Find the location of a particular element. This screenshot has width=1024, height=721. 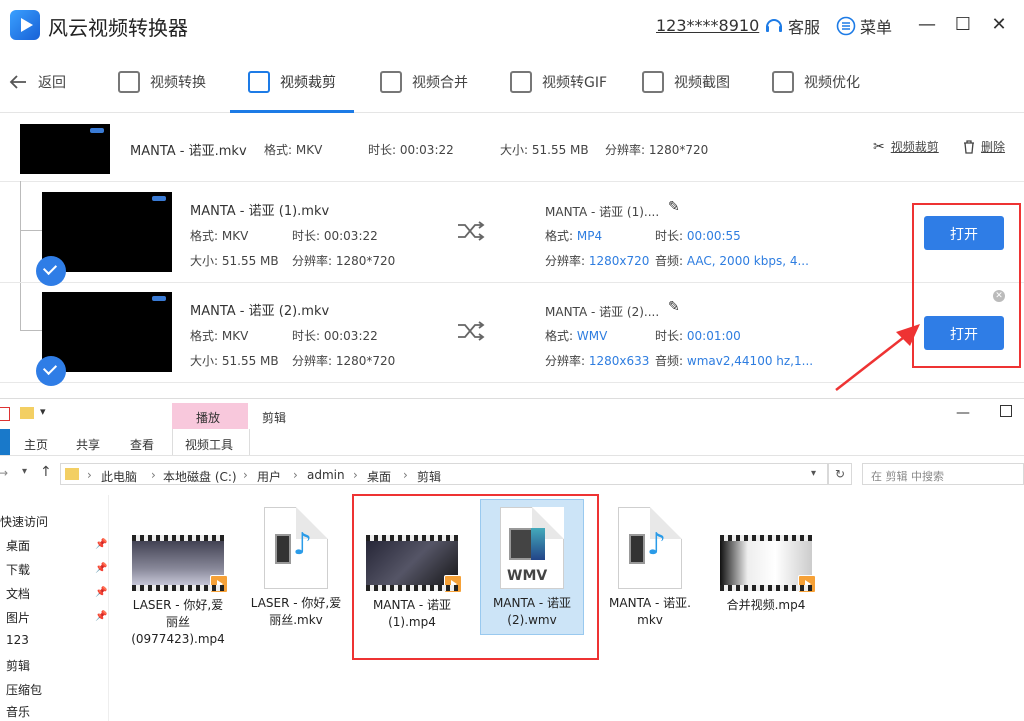

menu-icon is located at coordinates (846, 26).